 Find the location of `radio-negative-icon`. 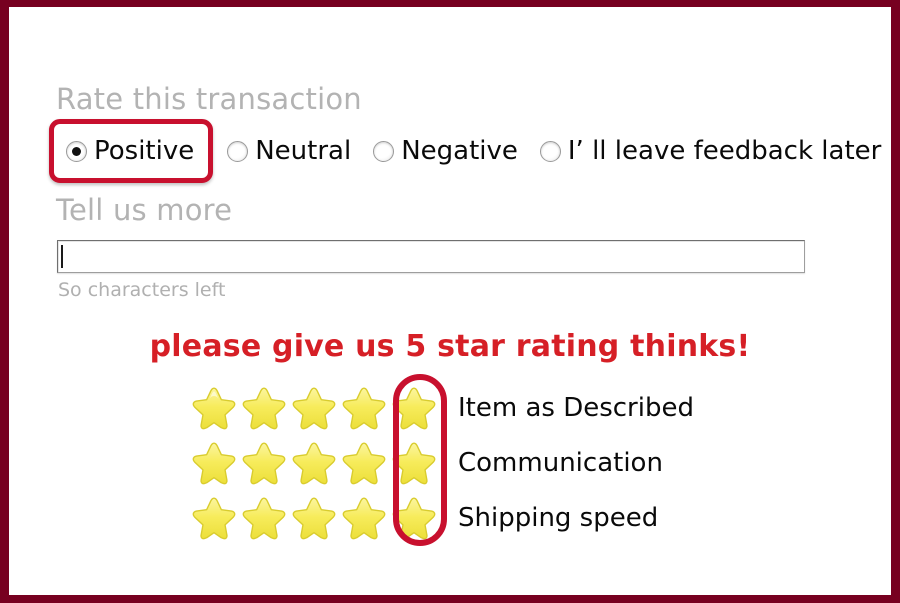

radio-negative-icon is located at coordinates (384, 151).